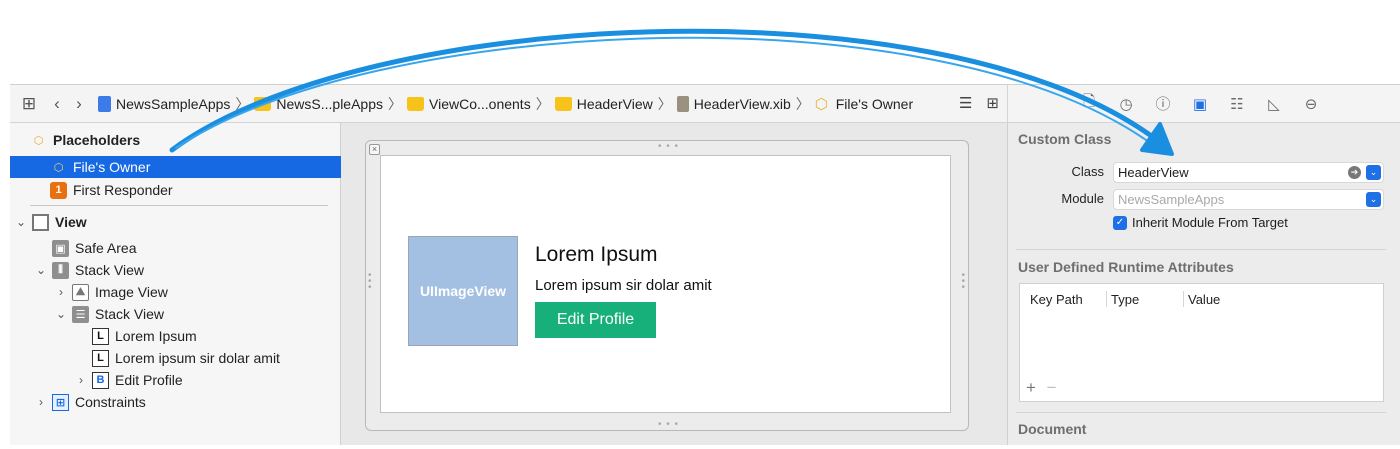 Image resolution: width=1400 pixels, height=449 pixels. I want to click on resize-handle-bottom: • • •, so click(668, 424).